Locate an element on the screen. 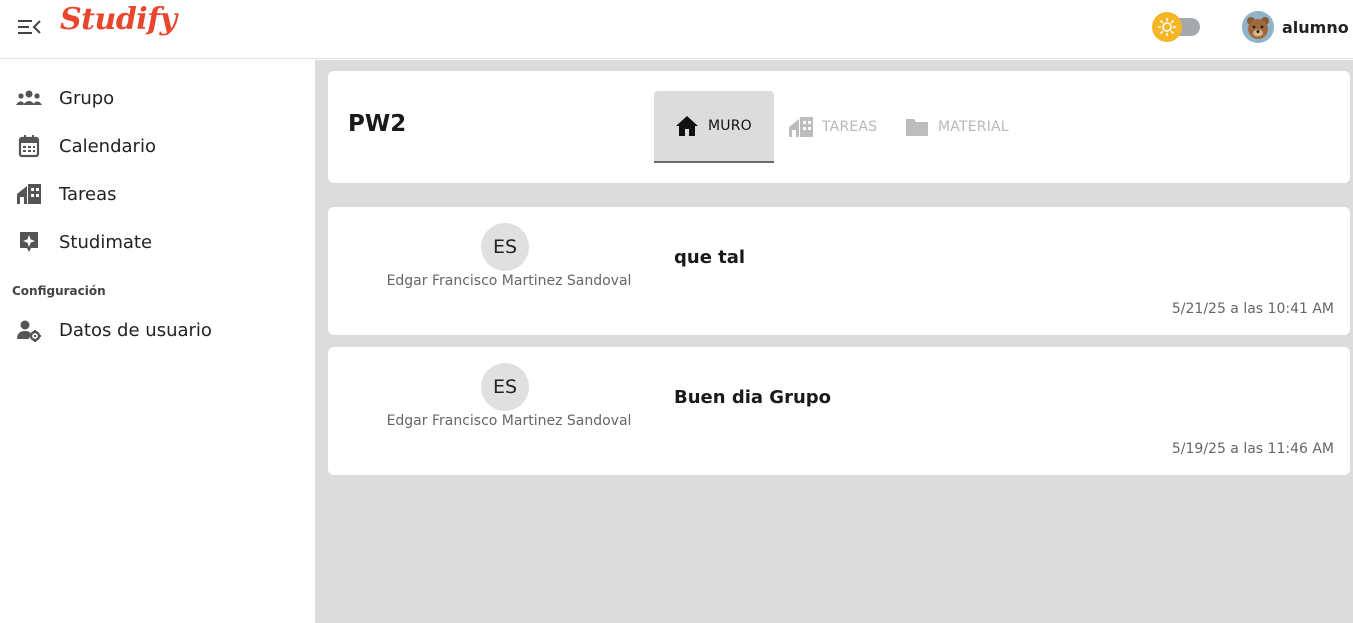  theme-toggle is located at coordinates (1177, 27).